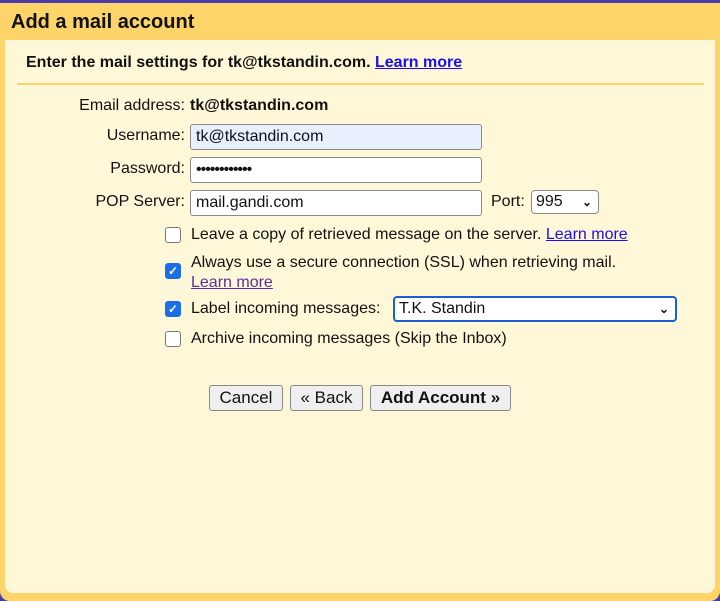  What do you see at coordinates (565, 202) in the screenshot?
I see `port-select: 995 ⌄` at bounding box center [565, 202].